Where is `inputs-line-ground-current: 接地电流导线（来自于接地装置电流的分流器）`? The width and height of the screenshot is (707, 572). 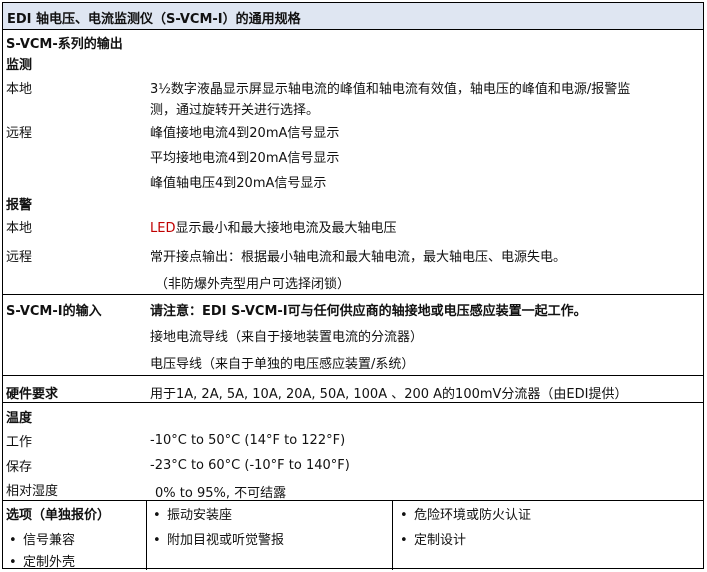
inputs-line-ground-current: 接地电流导线（来自于接地装置电流的分流器） is located at coordinates (287, 337).